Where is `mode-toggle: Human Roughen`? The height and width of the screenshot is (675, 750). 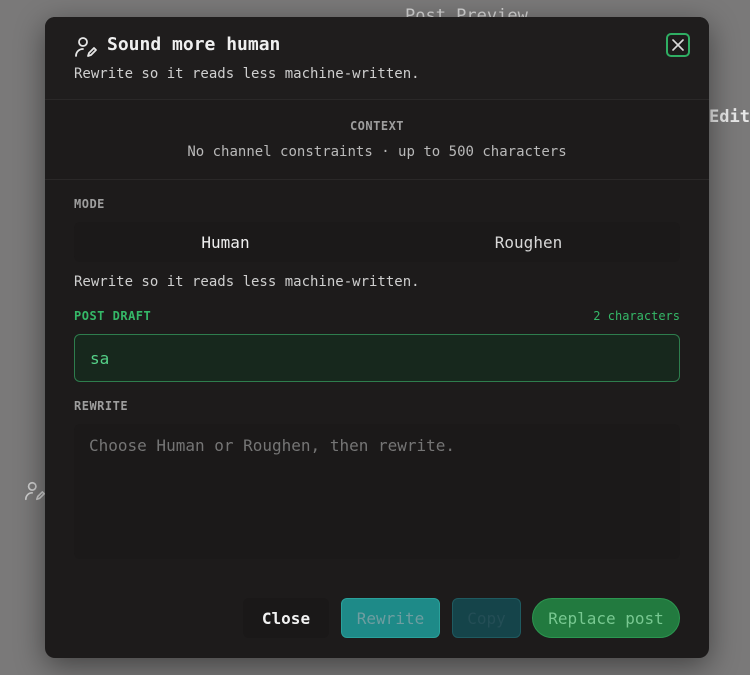
mode-toggle: Human Roughen is located at coordinates (377, 242).